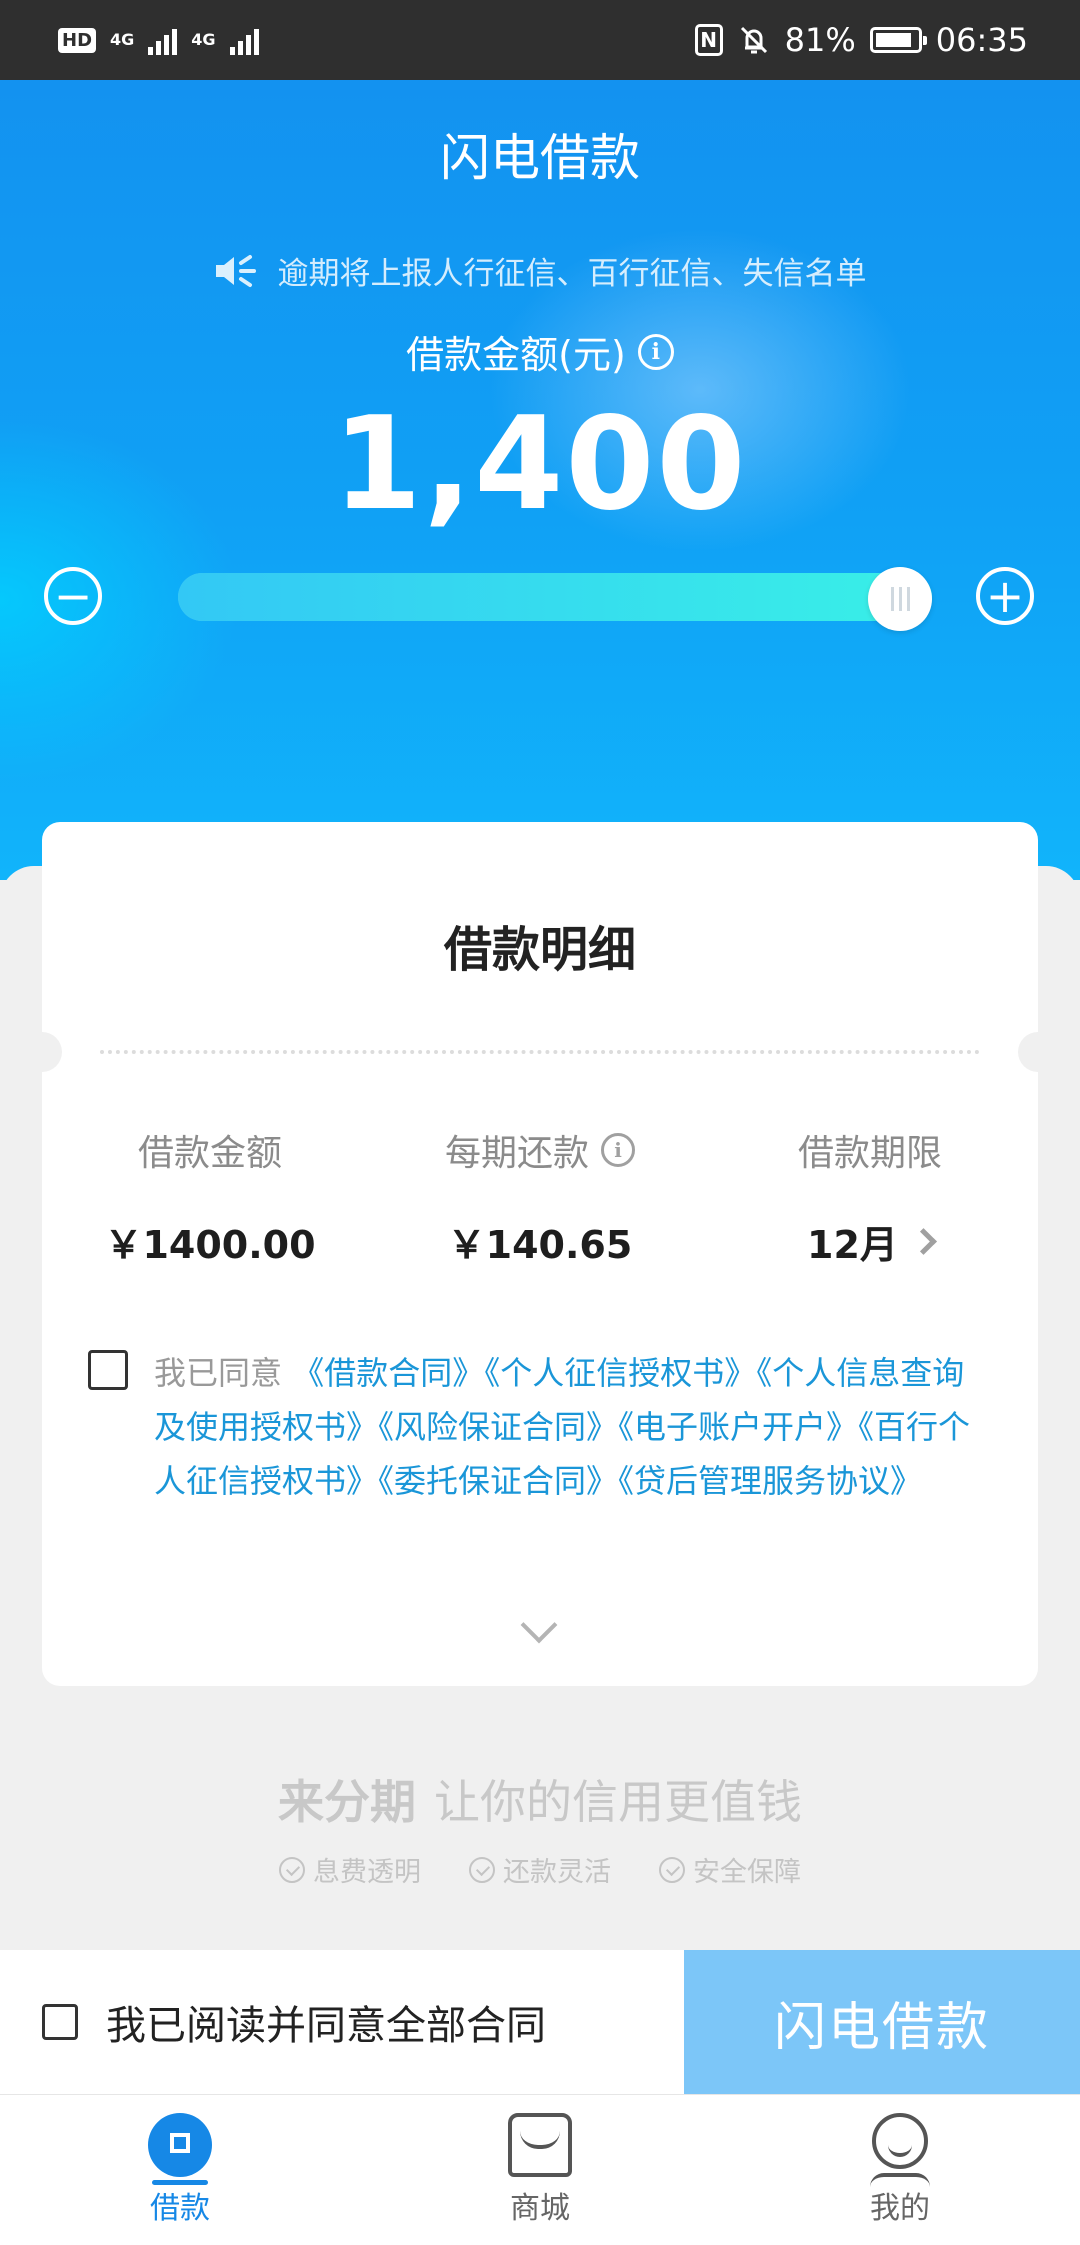 The width and height of the screenshot is (1080, 2245). What do you see at coordinates (73, 596) in the screenshot?
I see `decrease-button: −` at bounding box center [73, 596].